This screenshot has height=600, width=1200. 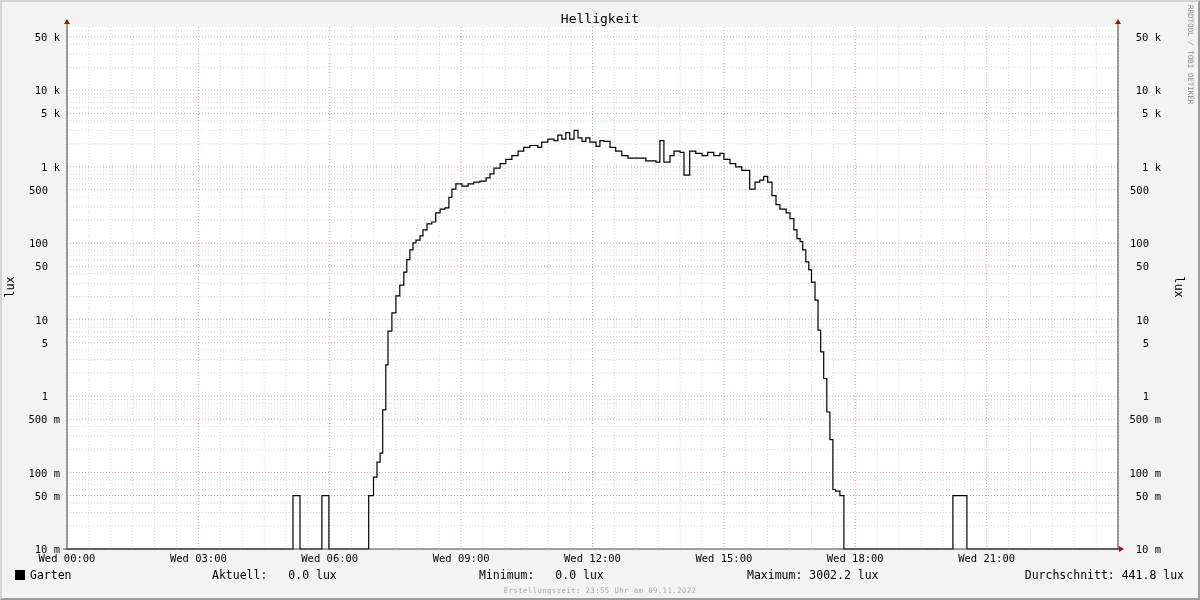 What do you see at coordinates (1070, 575) in the screenshot?
I see `stat-label: Durchschnitt:` at bounding box center [1070, 575].